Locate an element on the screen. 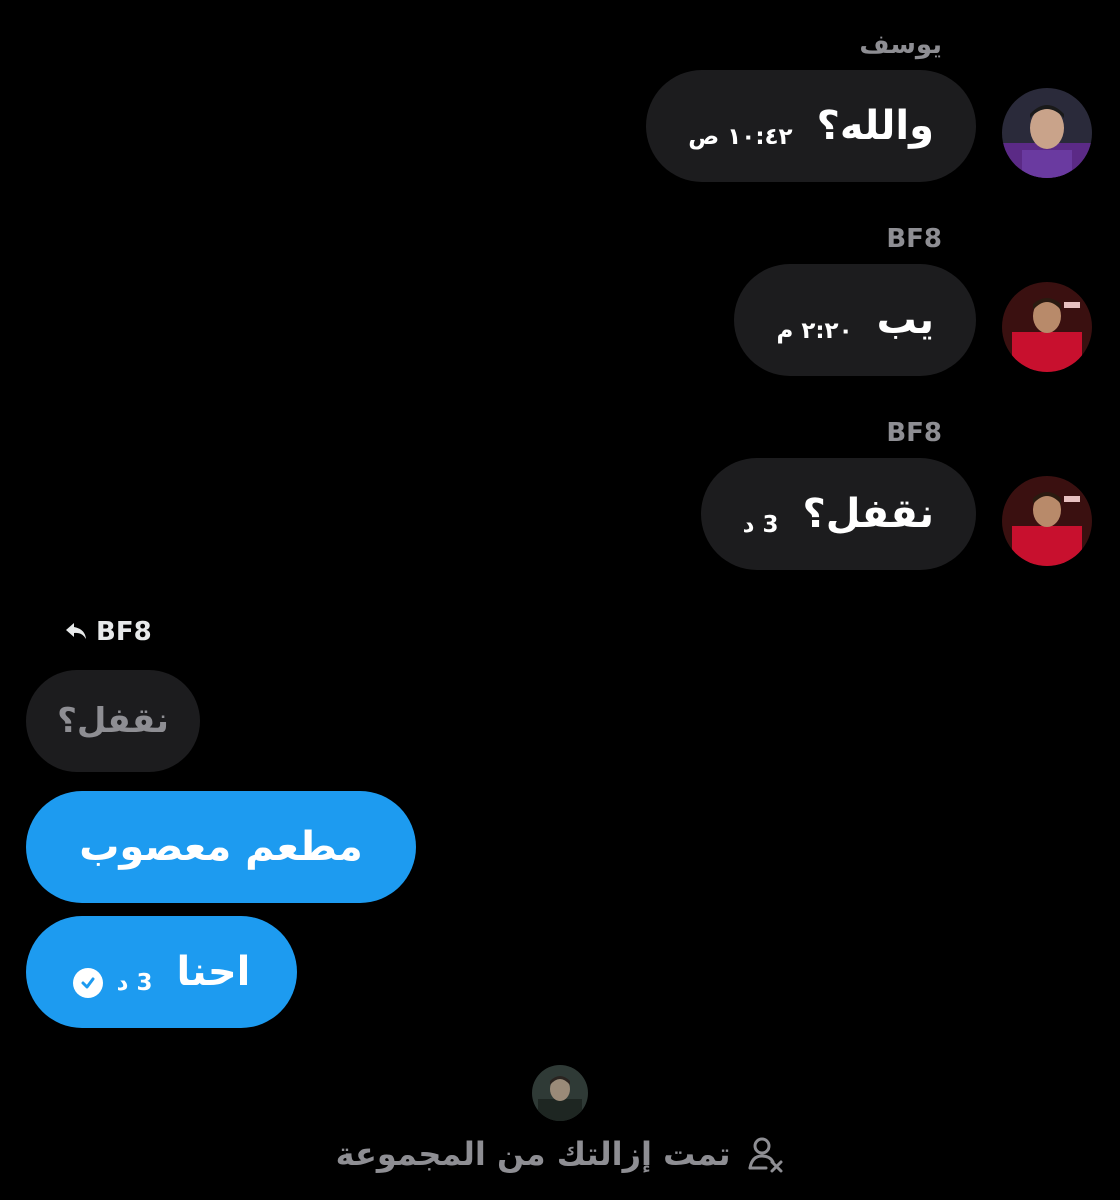 The height and width of the screenshot is (1200, 1120). quoted-message: نقفل؟ is located at coordinates (113, 721).